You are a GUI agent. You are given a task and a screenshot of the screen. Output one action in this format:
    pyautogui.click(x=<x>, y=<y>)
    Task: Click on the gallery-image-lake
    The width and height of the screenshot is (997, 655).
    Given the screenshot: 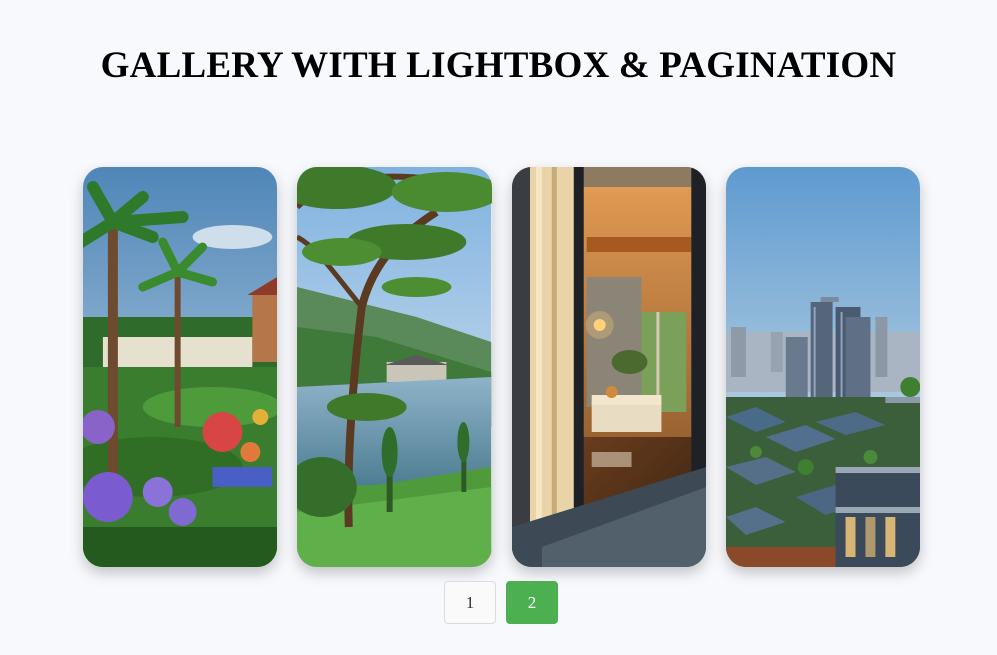 What is the action you would take?
    pyautogui.click(x=394, y=367)
    